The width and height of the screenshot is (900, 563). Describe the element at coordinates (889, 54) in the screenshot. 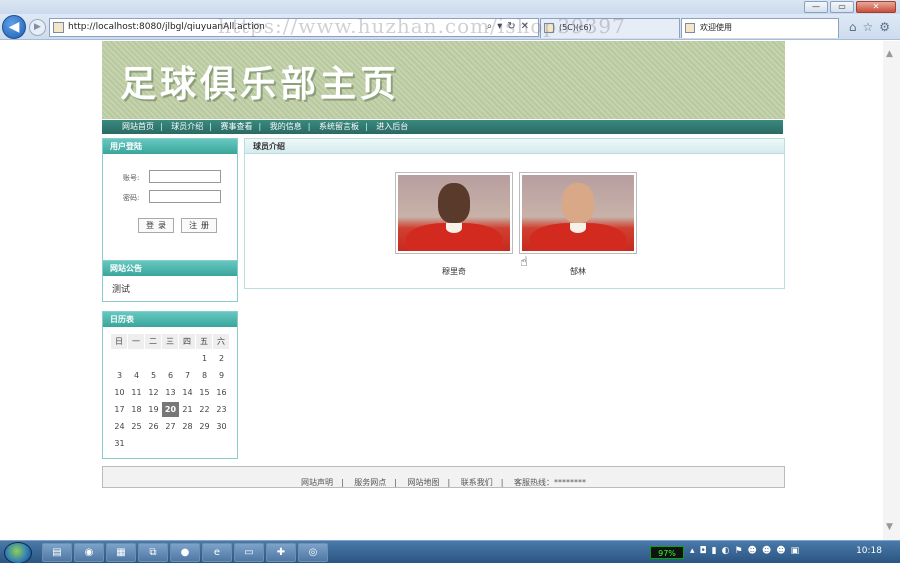

I see `scroll-up-icon: ▲` at that location.